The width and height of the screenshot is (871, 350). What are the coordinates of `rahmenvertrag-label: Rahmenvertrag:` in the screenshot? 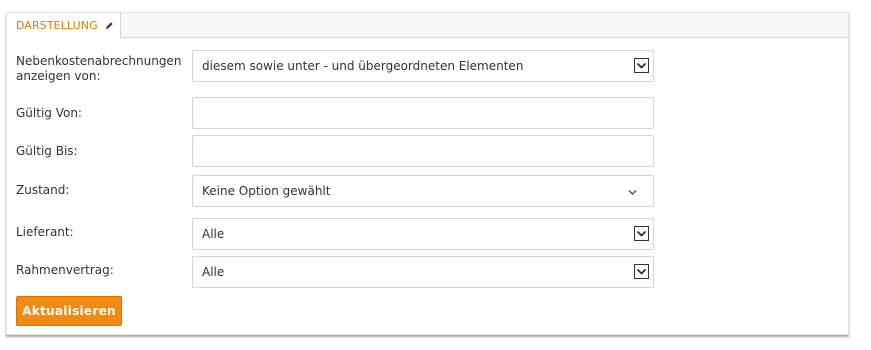 It's located at (65, 270).